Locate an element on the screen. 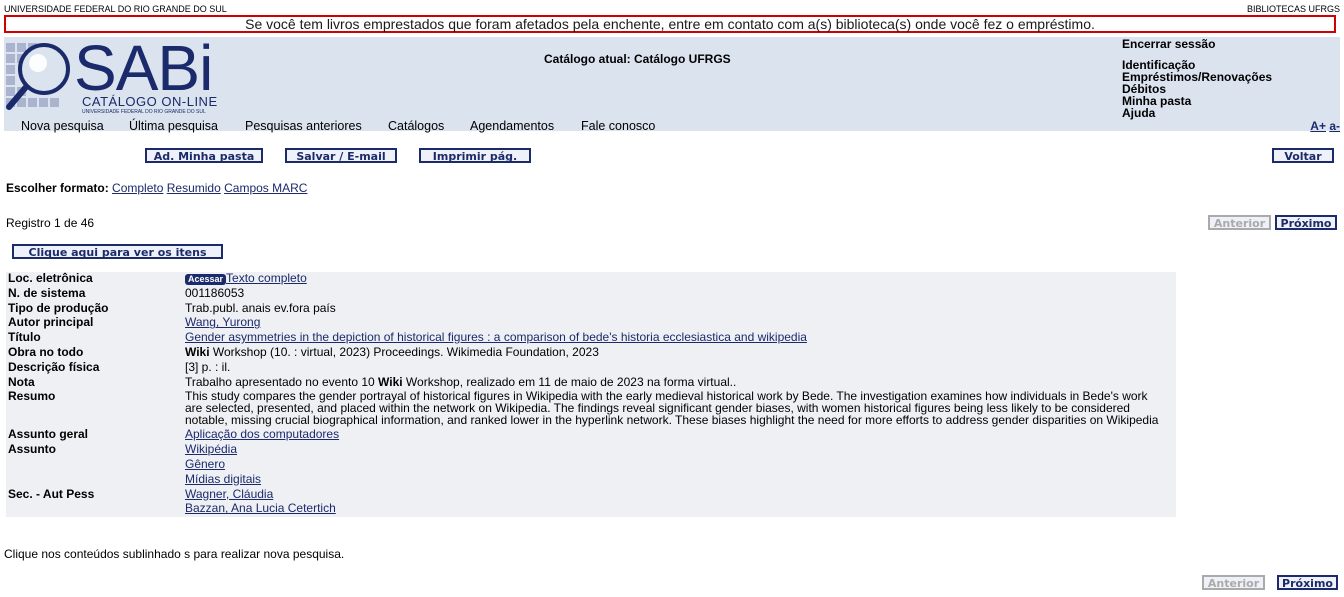 This screenshot has width=1344, height=597. format-summary-link: Resumido is located at coordinates (194, 188).